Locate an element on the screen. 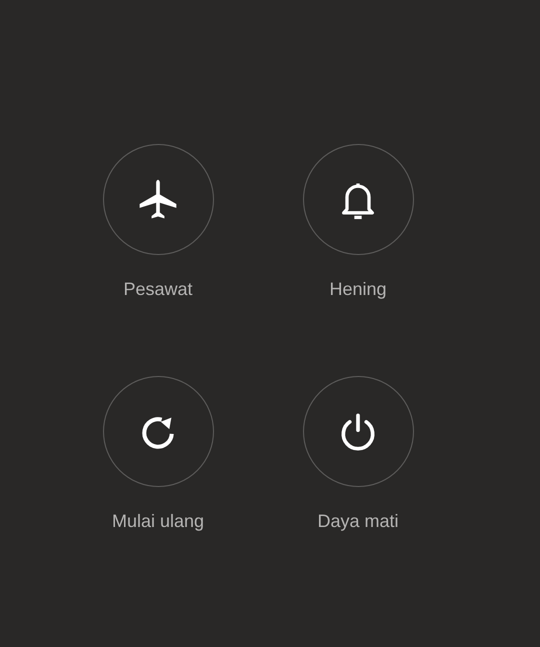 The height and width of the screenshot is (647, 540). option-label: Daya mati is located at coordinates (358, 521).